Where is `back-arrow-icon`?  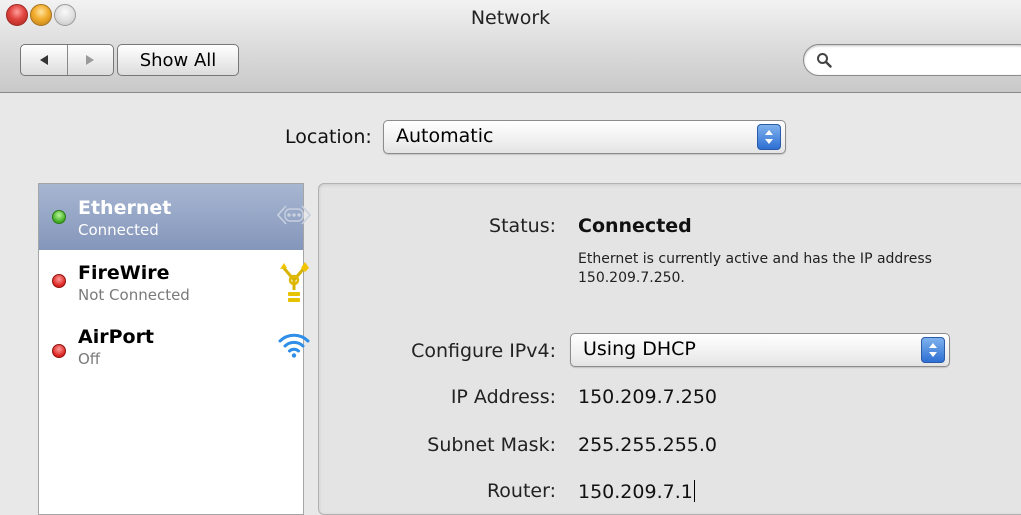
back-arrow-icon is located at coordinates (43, 60).